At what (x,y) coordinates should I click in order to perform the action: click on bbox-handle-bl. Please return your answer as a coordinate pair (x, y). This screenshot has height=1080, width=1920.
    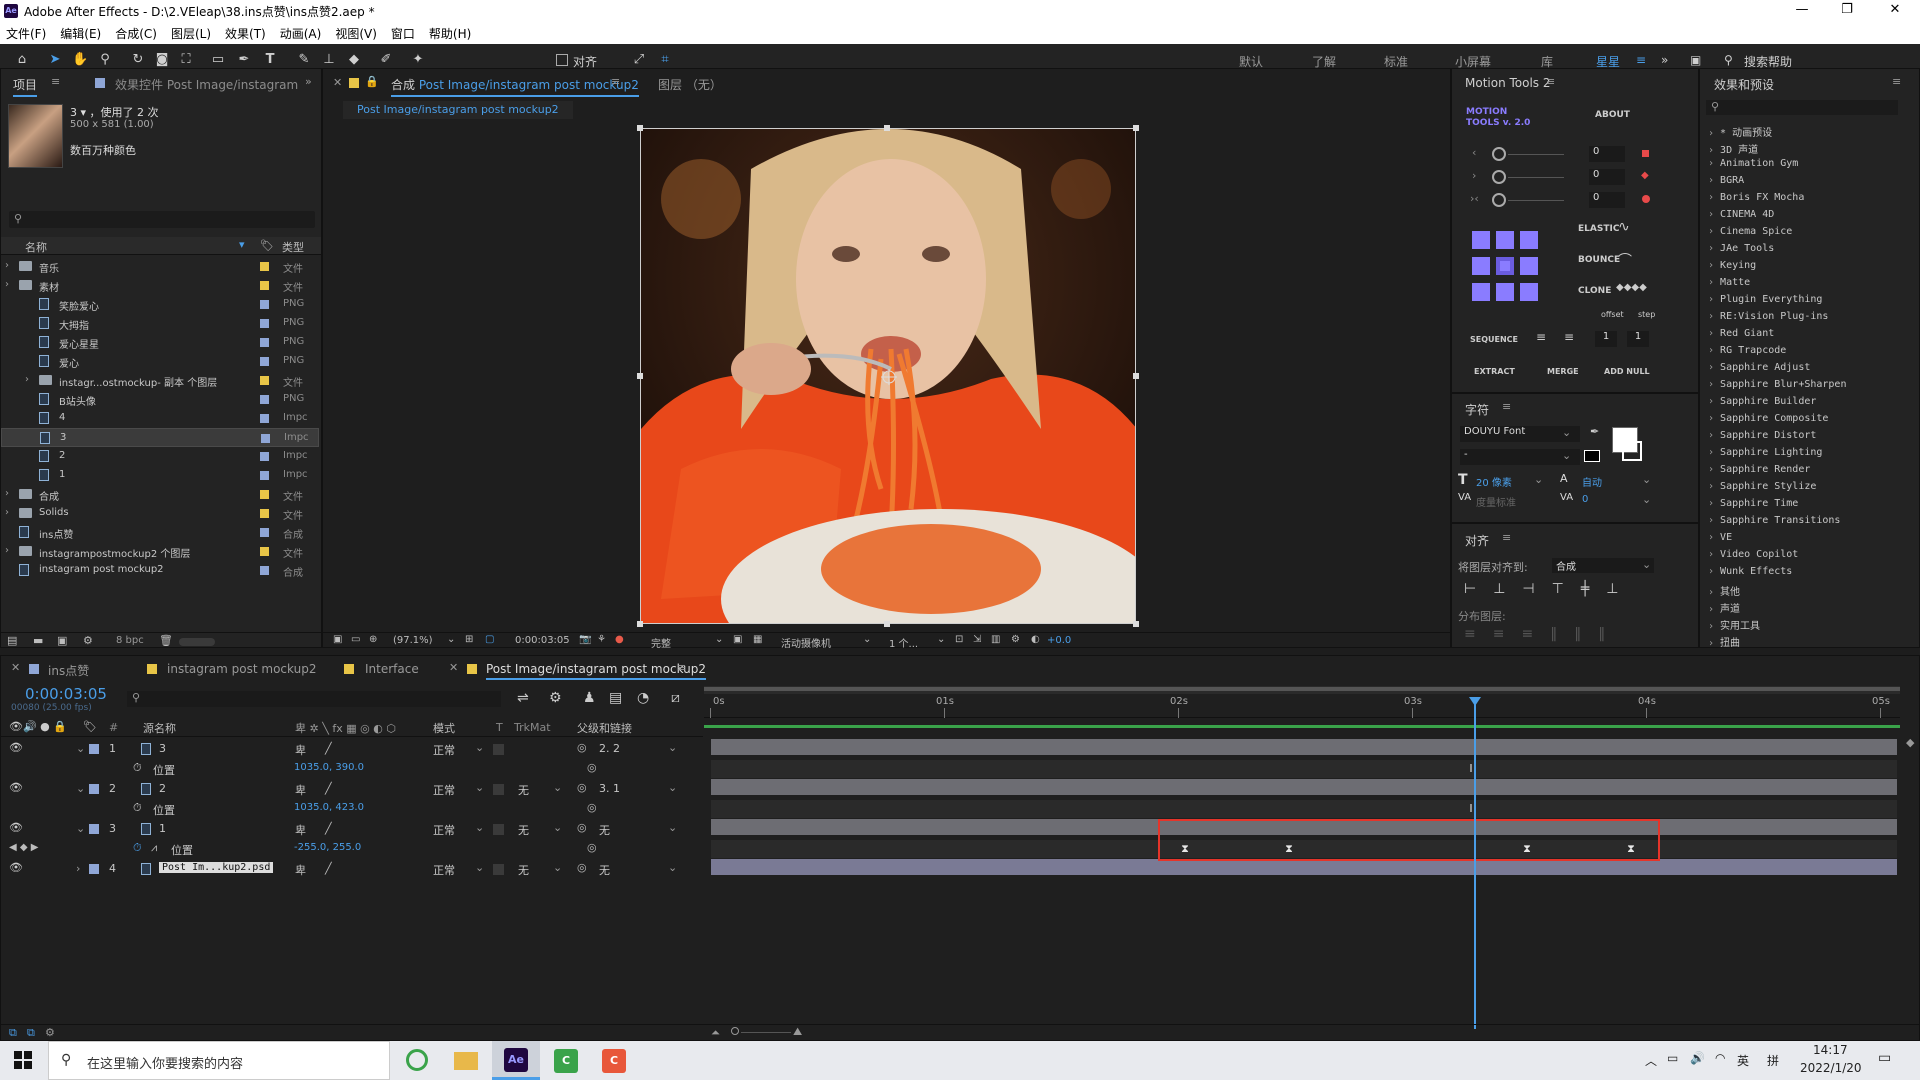
    Looking at the image, I should click on (640, 624).